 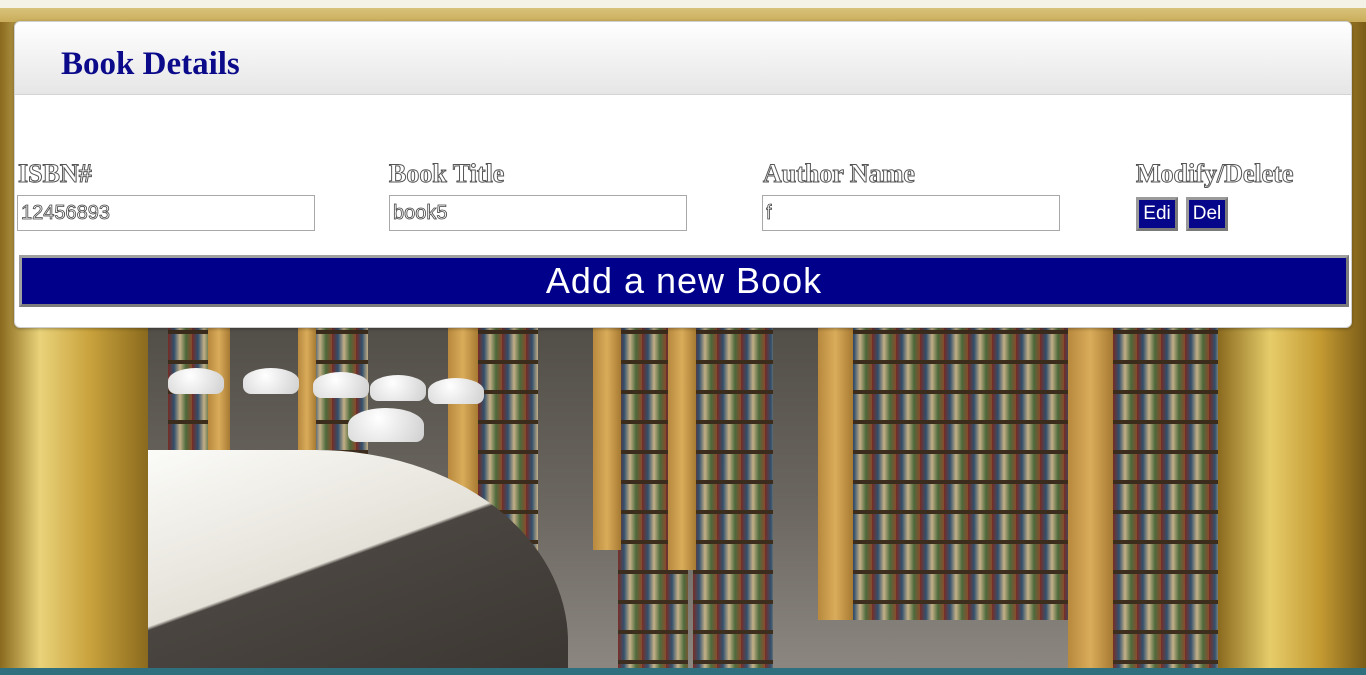 What do you see at coordinates (683, 671) in the screenshot?
I see `taskbar` at bounding box center [683, 671].